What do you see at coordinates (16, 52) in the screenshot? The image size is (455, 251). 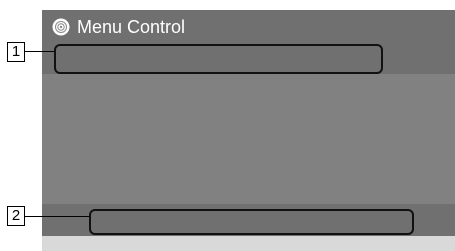 I see `callout-1-label: 1` at bounding box center [16, 52].